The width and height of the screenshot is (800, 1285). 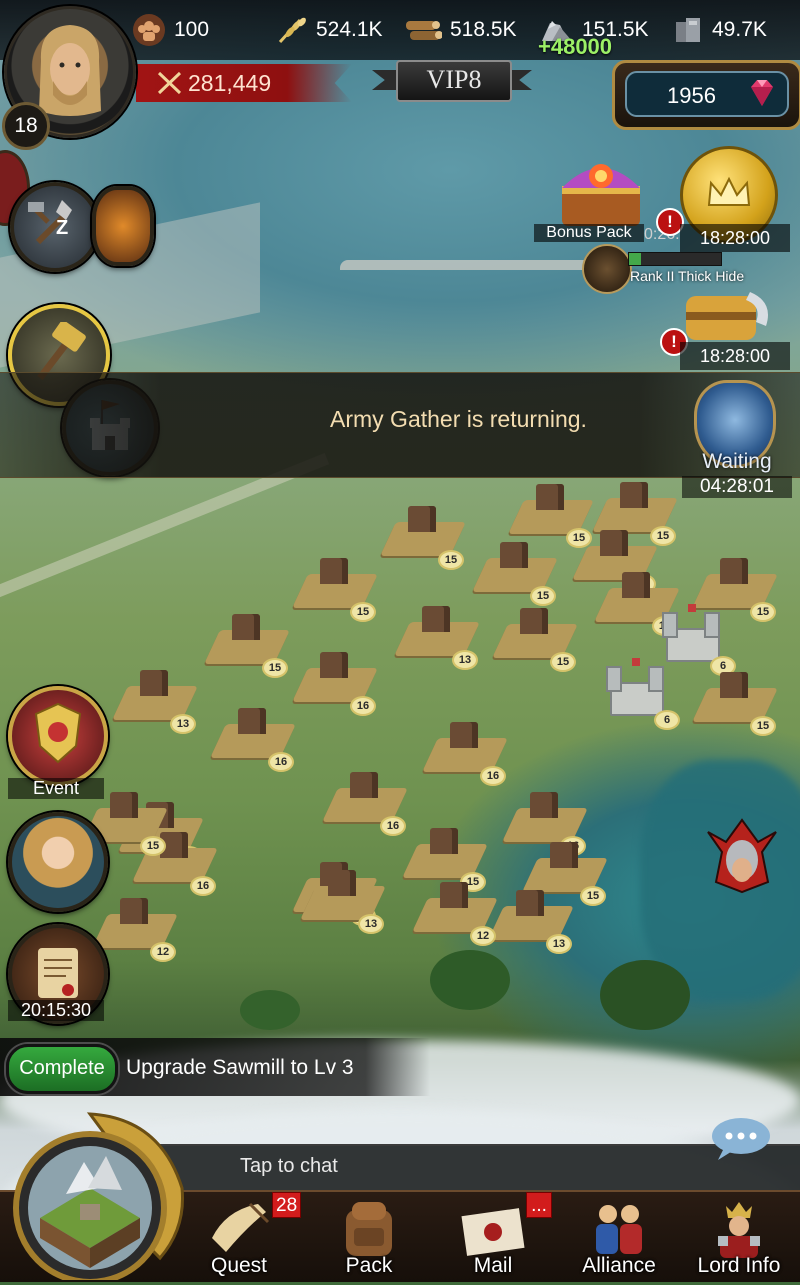 What do you see at coordinates (349, 29) in the screenshot?
I see `food-value: 524.1K` at bounding box center [349, 29].